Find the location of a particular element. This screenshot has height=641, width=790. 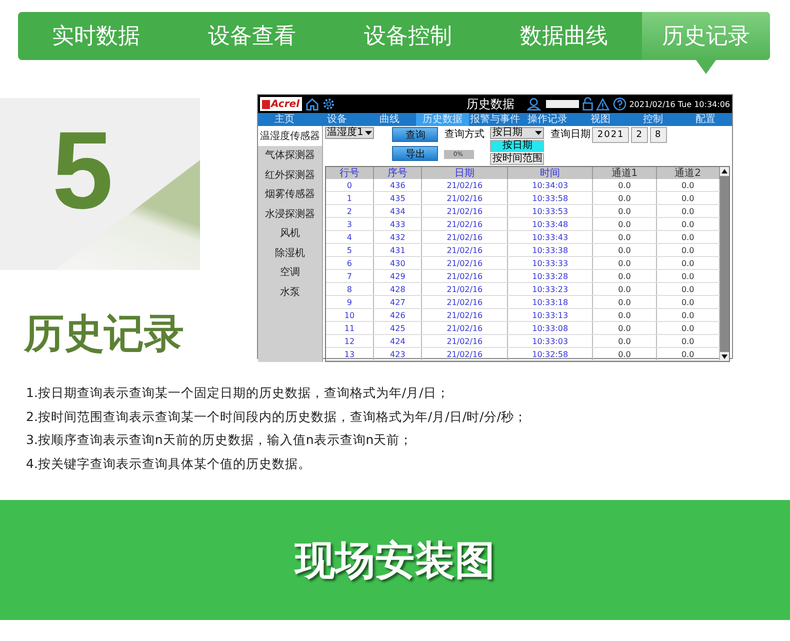

column-header: 时间 is located at coordinates (550, 173).